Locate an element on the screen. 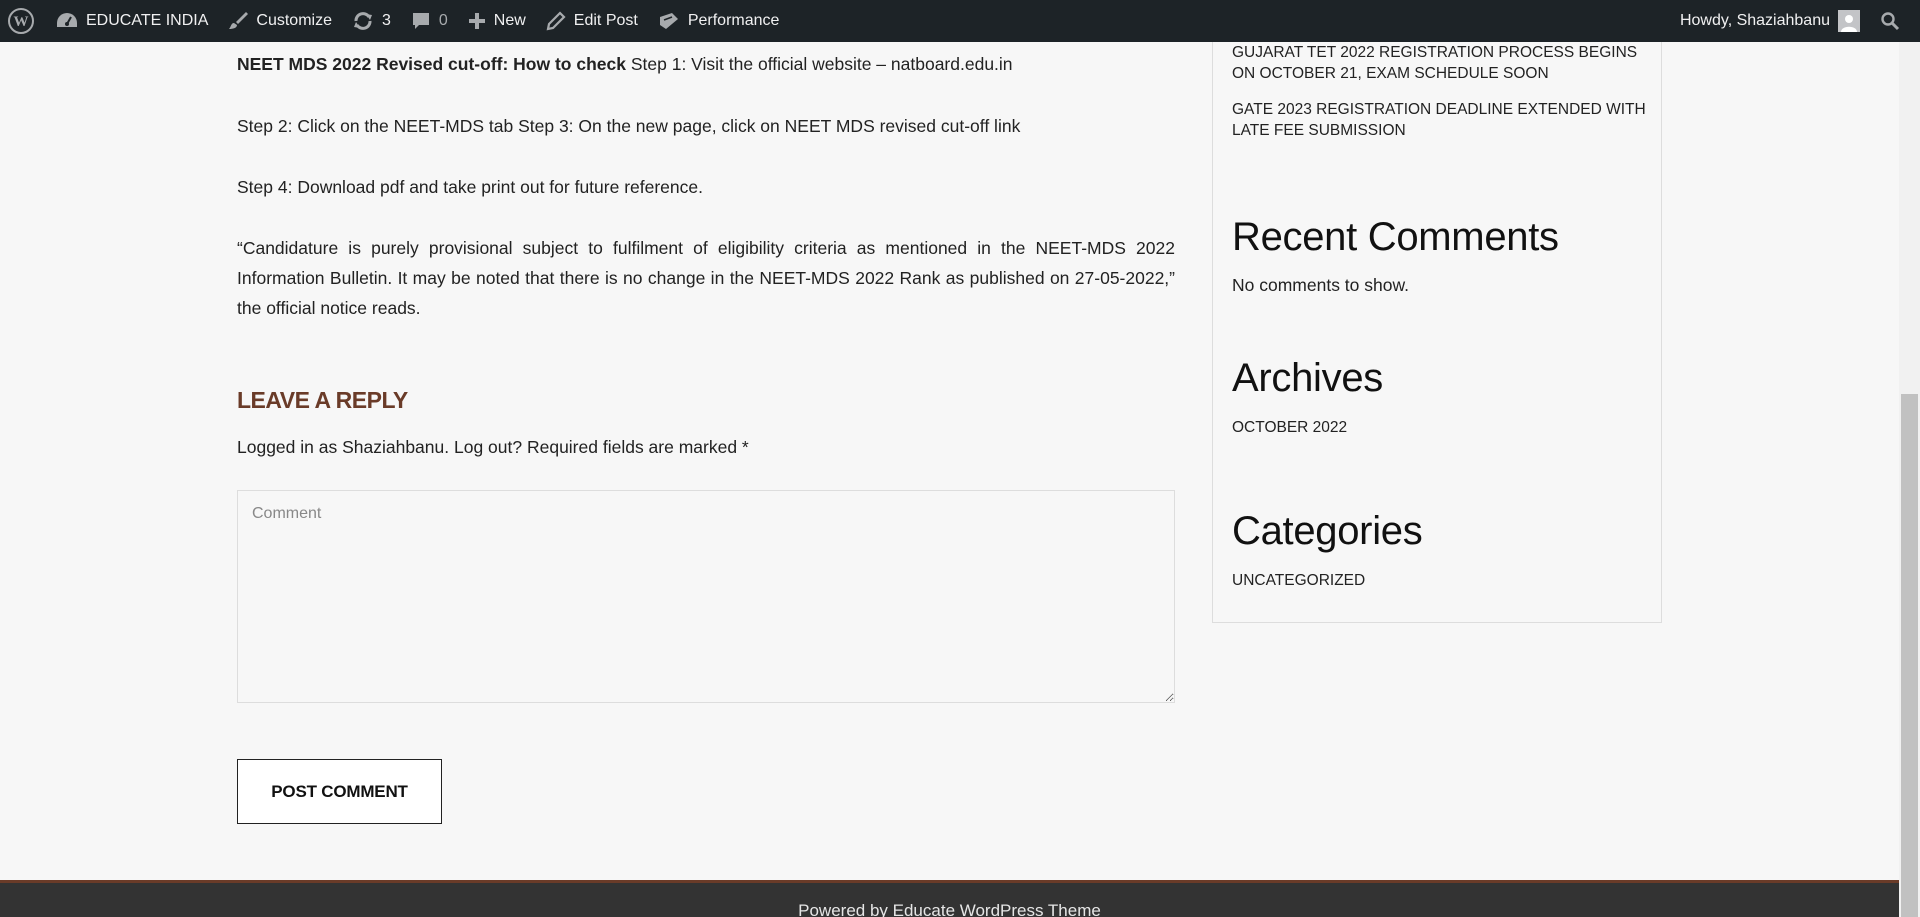 This screenshot has width=1920, height=917. wordpress-logo-menu: W is located at coordinates (23, 21).